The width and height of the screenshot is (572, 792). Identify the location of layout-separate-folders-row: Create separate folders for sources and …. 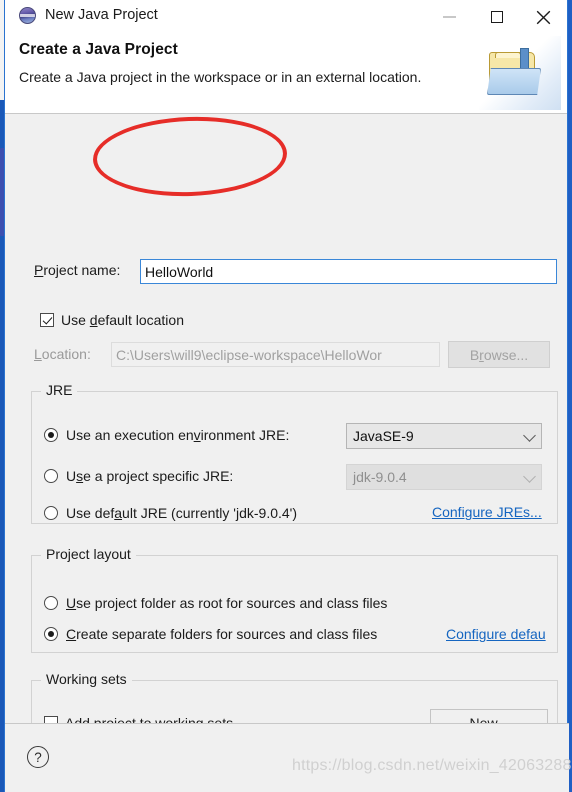
(210, 634).